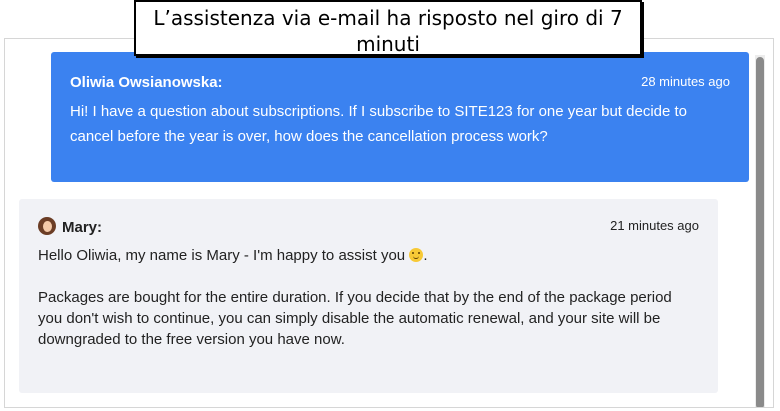 This screenshot has height=411, width=780. Describe the element at coordinates (425, 255) in the screenshot. I see `agent-greeting-end: .` at that location.